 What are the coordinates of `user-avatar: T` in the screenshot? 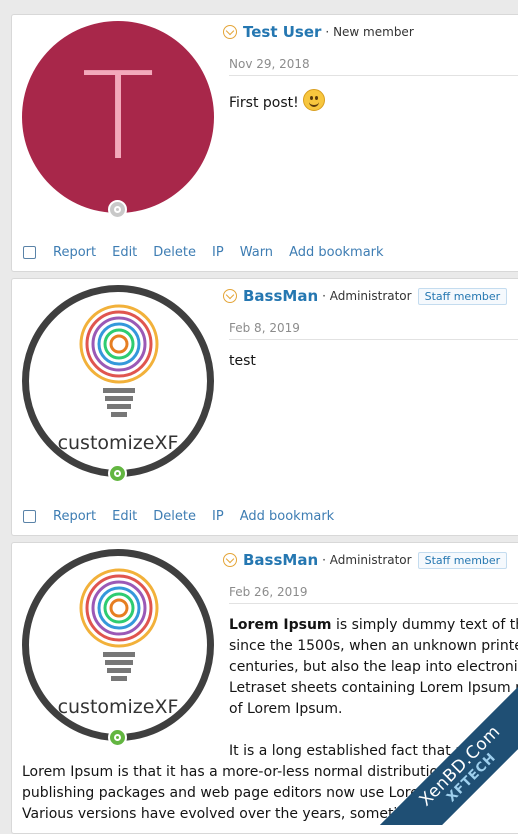 It's located at (118, 117).